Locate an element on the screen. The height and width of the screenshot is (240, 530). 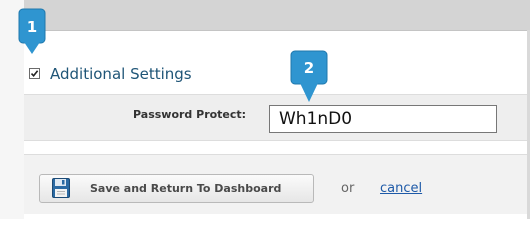
step-2-number: 2 is located at coordinates (309, 68).